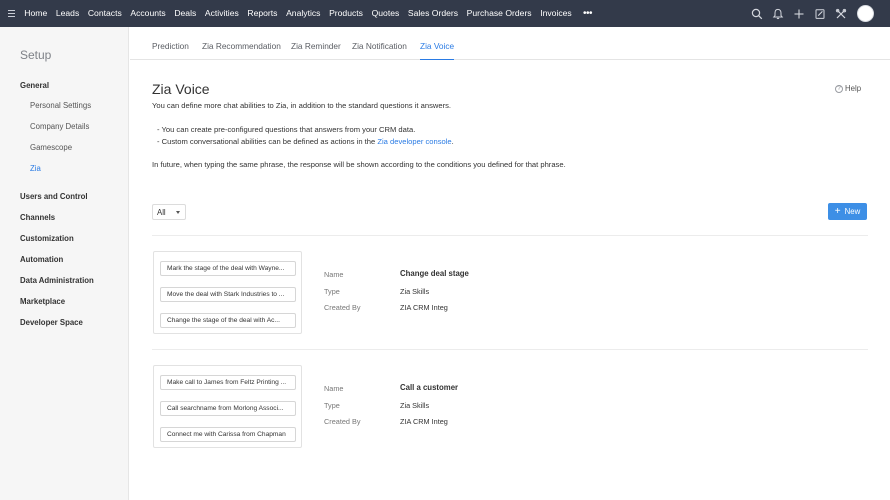 This screenshot has width=890, height=500. I want to click on bell-icon, so click(778, 13).